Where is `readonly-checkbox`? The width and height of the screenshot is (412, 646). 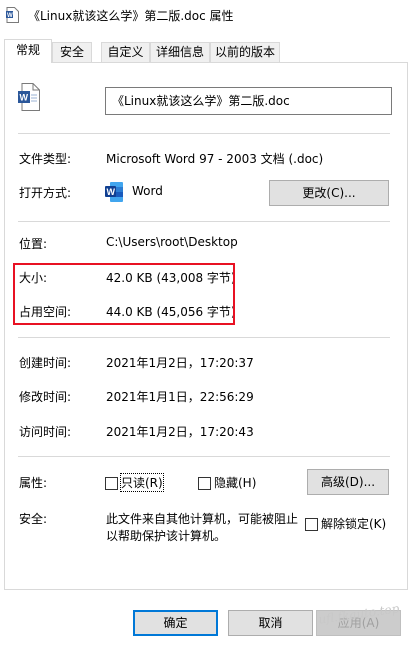
readonly-checkbox is located at coordinates (111, 483).